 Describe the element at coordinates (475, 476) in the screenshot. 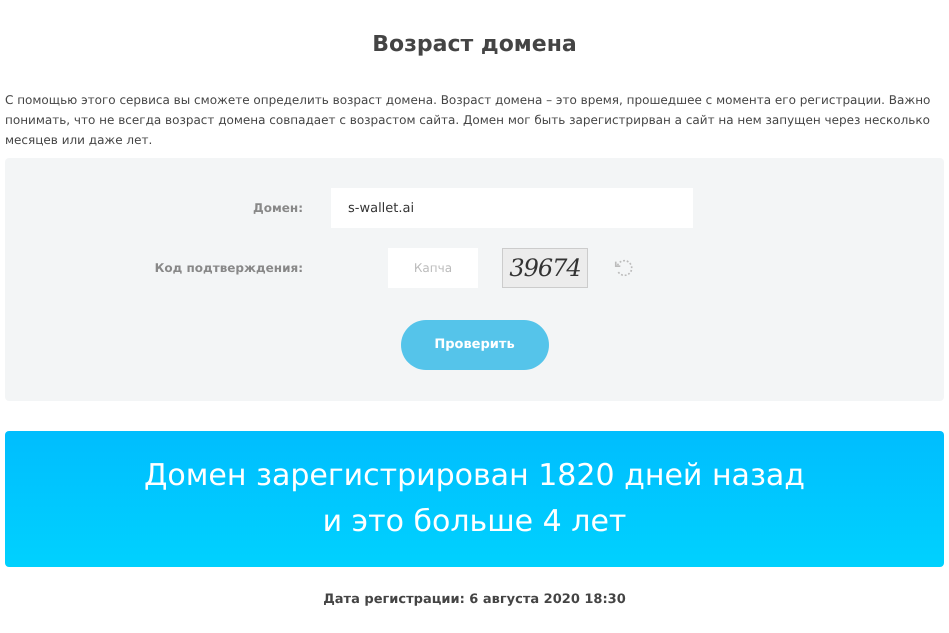

I see `result-text: Домен зарегистрирован 1820 дней назад` at that location.